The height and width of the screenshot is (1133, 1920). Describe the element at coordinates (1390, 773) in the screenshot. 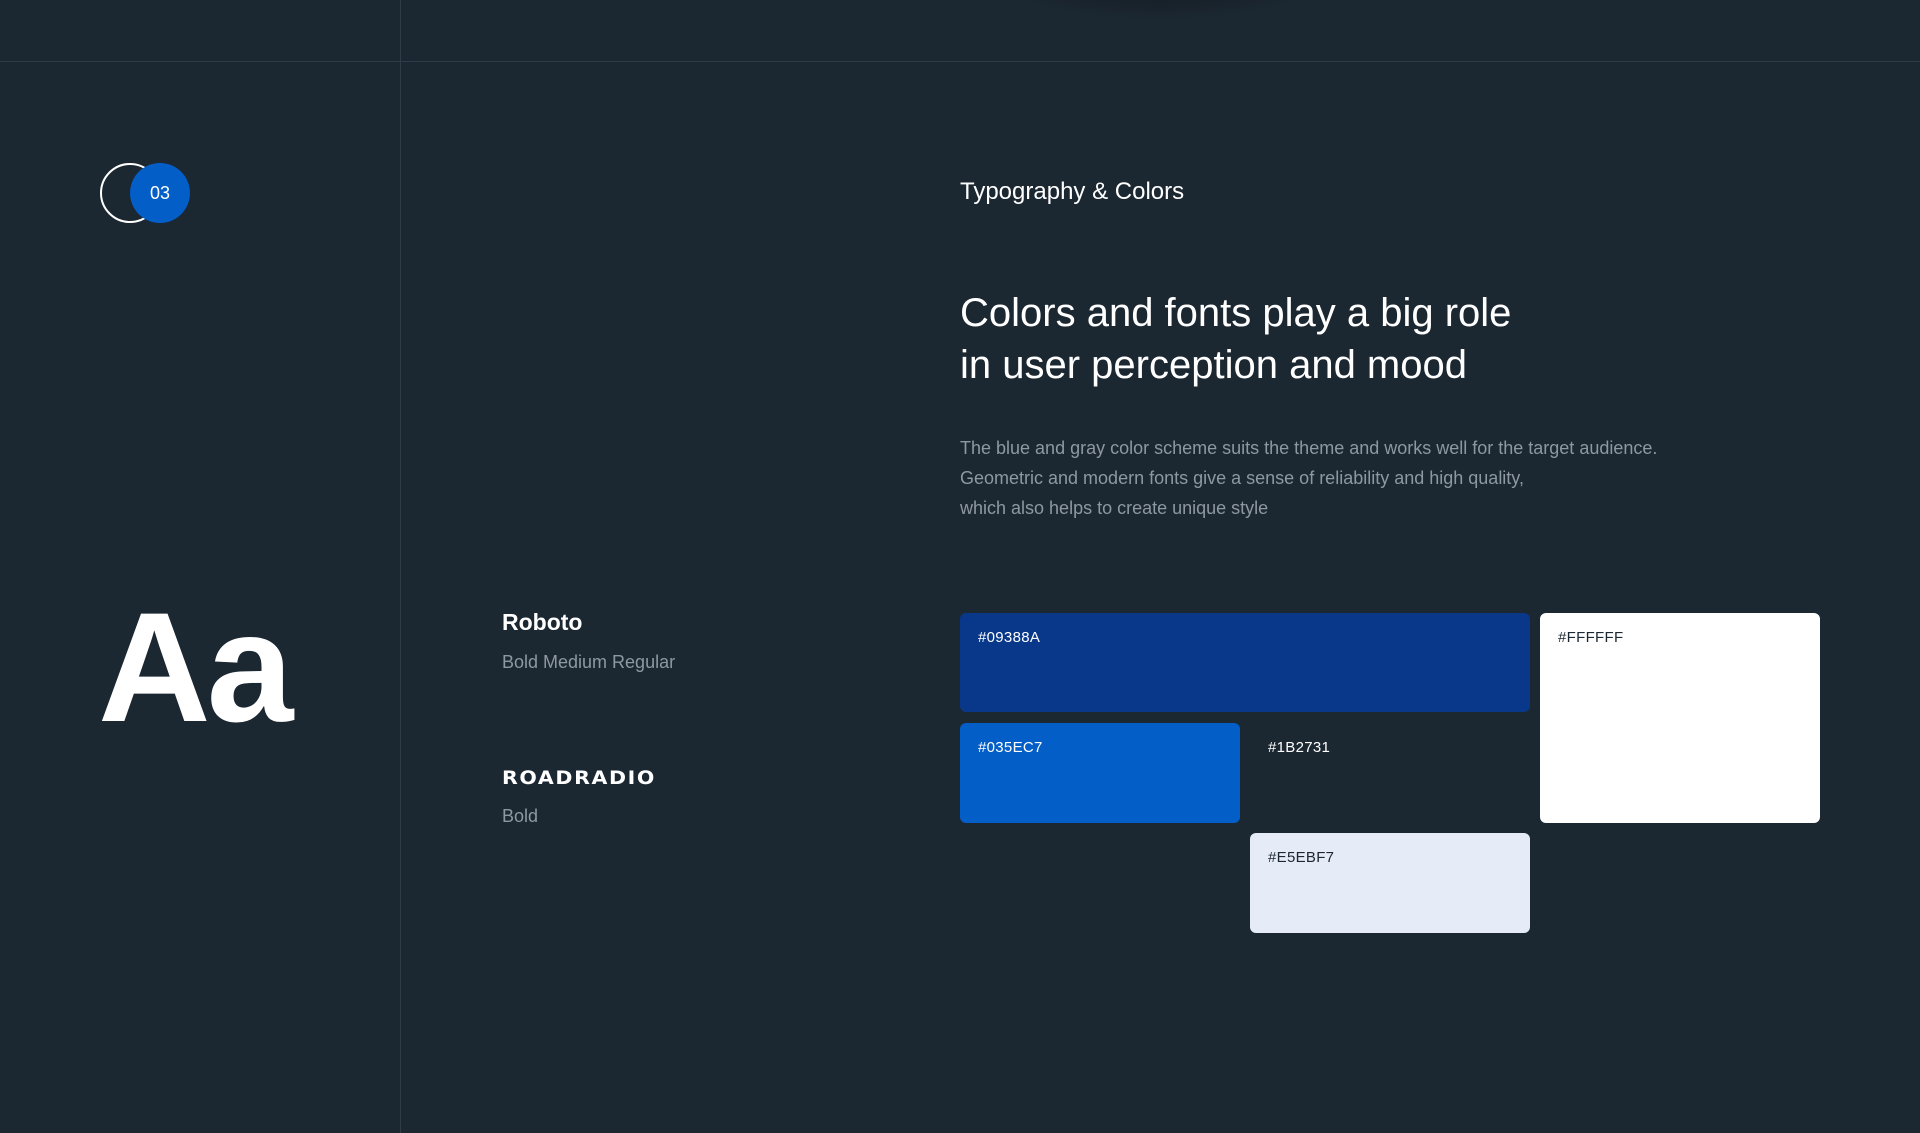

I see `color-swatch-background: #1B2731` at that location.